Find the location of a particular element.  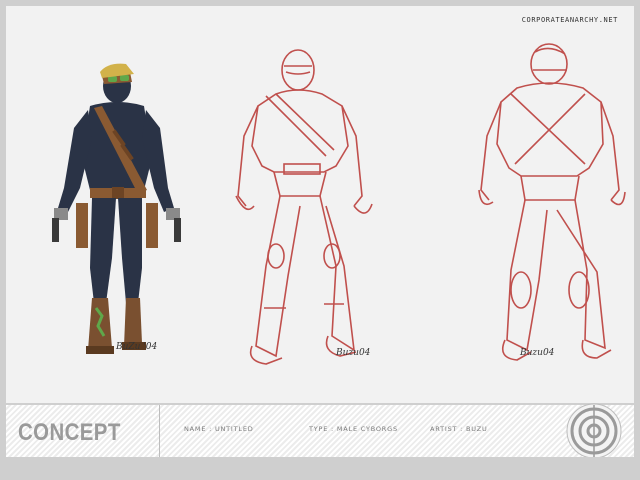

footer-divider is located at coordinates (159, 431).